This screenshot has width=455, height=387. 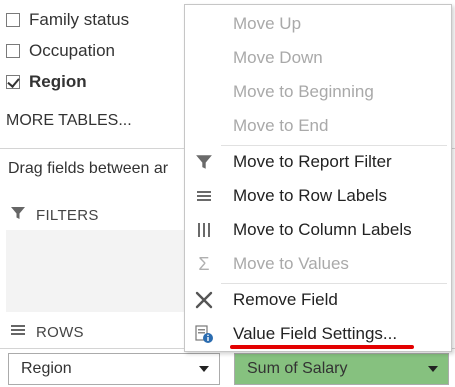 I want to click on menu-item-label: Move to Row Labels, so click(x=310, y=195).